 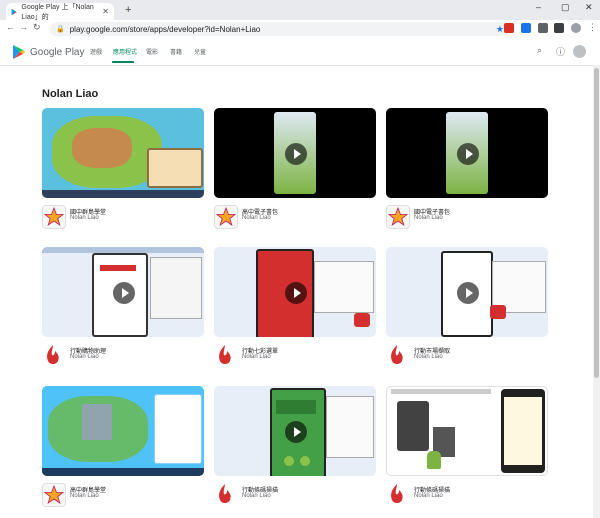 What do you see at coordinates (152, 51) in the screenshot?
I see `nav-movies: 電影` at bounding box center [152, 51].